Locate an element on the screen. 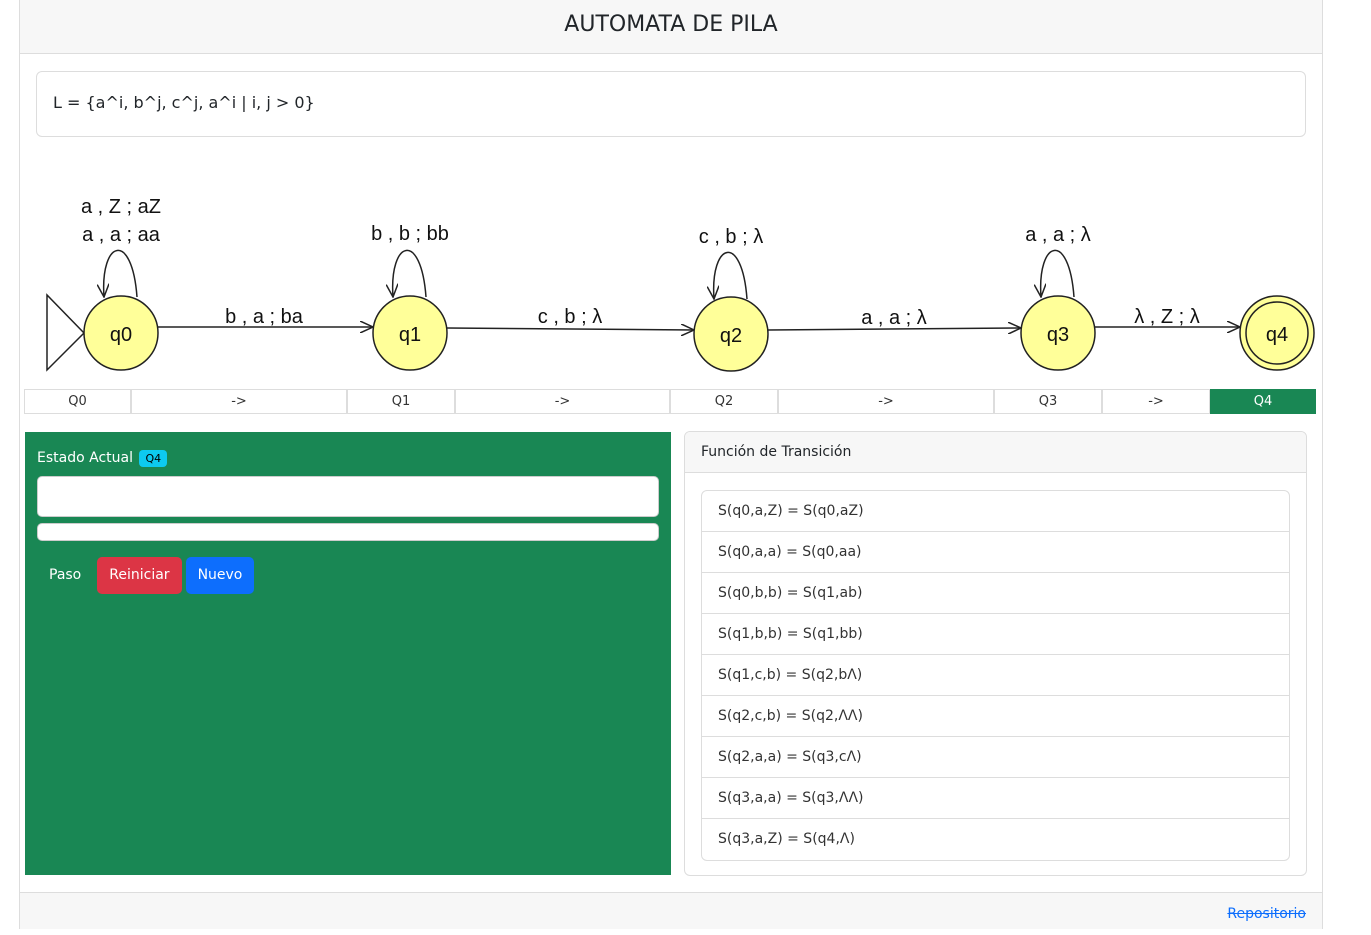  tape-cell: Q3 is located at coordinates (1048, 401).